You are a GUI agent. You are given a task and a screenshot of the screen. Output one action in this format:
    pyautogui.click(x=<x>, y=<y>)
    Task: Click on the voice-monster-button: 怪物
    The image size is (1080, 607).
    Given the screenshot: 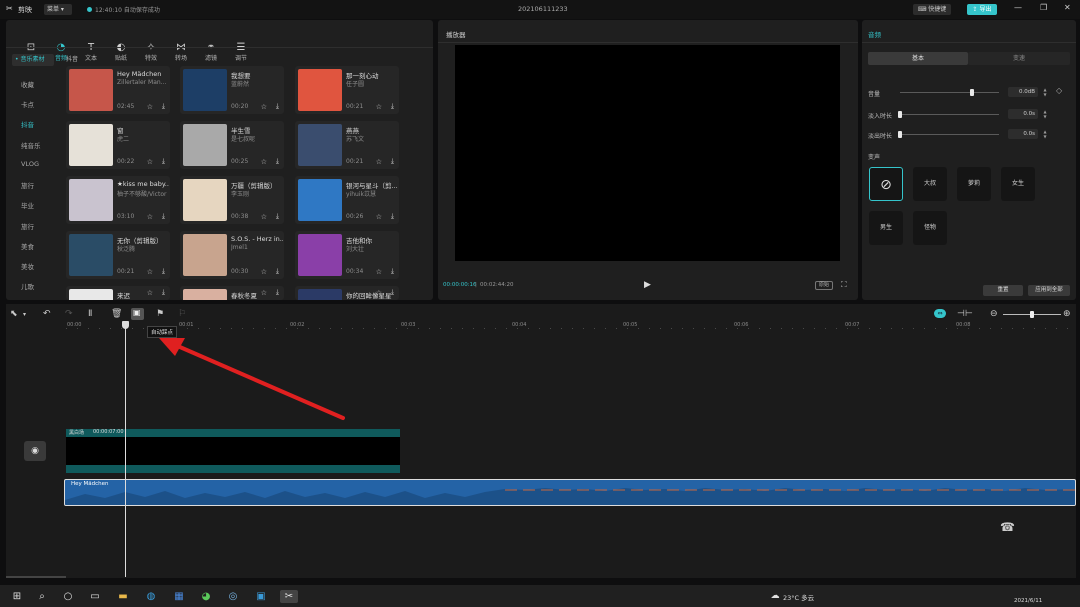 What is the action you would take?
    pyautogui.click(x=930, y=228)
    